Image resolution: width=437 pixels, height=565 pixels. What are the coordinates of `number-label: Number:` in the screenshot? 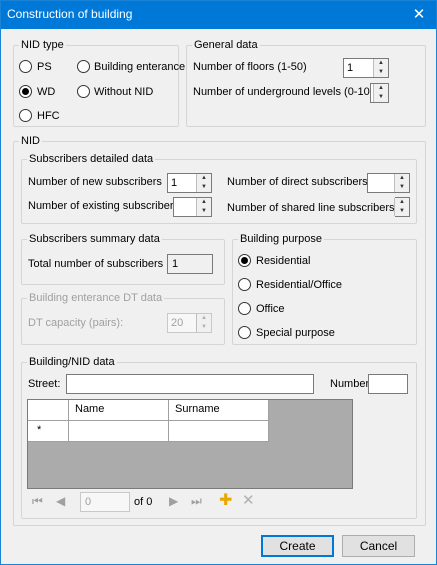 It's located at (351, 384).